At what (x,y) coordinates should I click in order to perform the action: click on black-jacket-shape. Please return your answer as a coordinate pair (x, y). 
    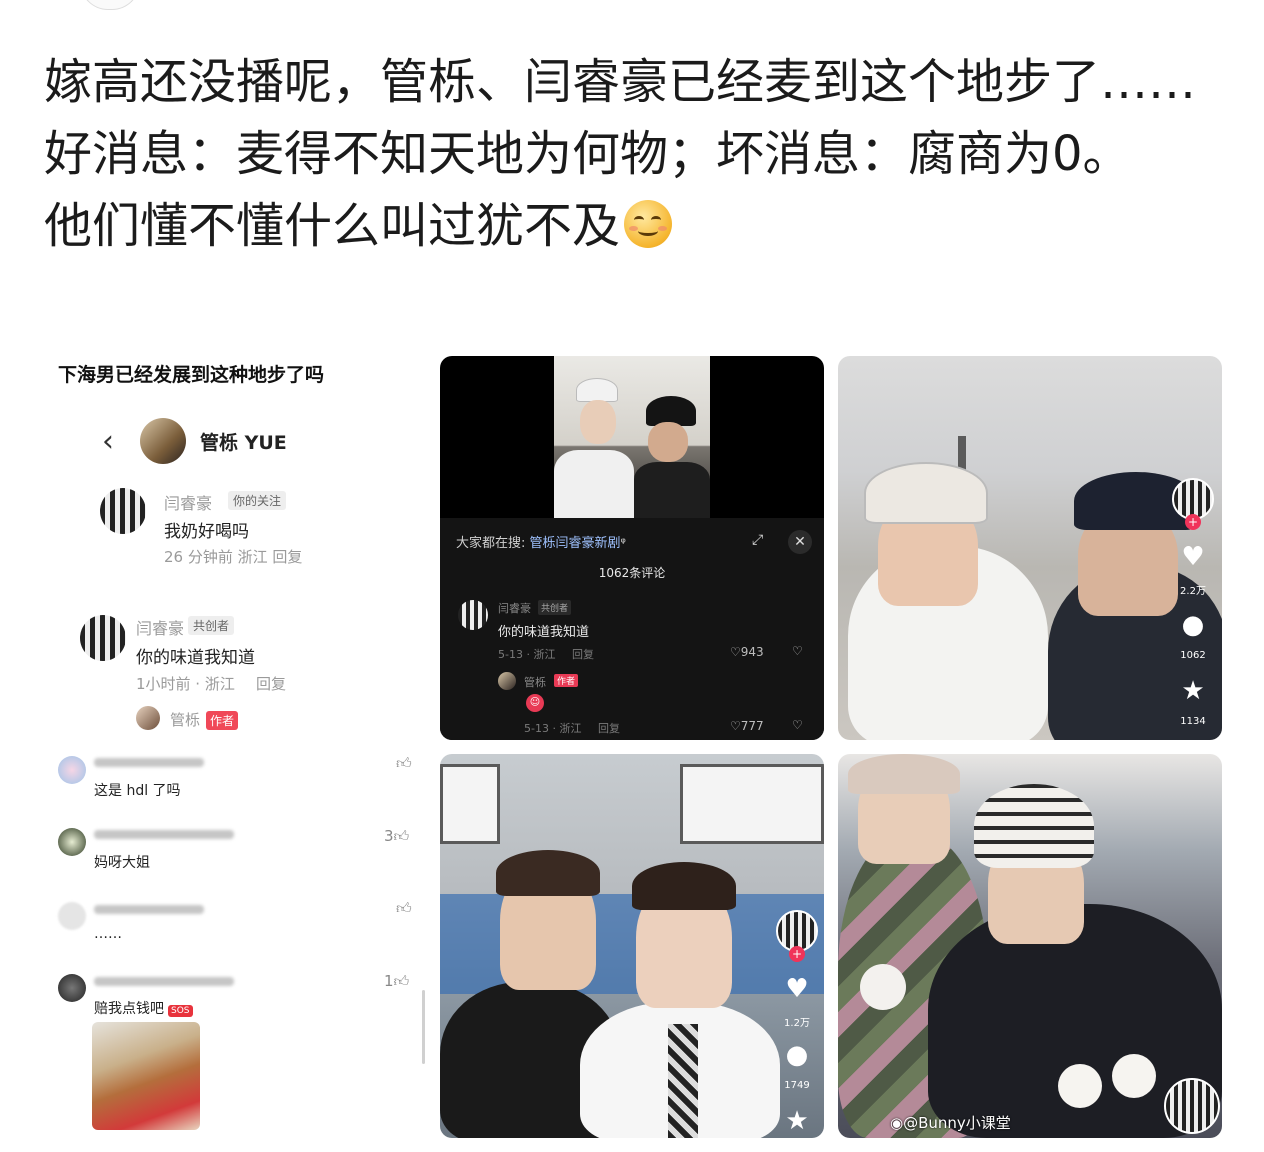
    Looking at the image, I should click on (672, 491).